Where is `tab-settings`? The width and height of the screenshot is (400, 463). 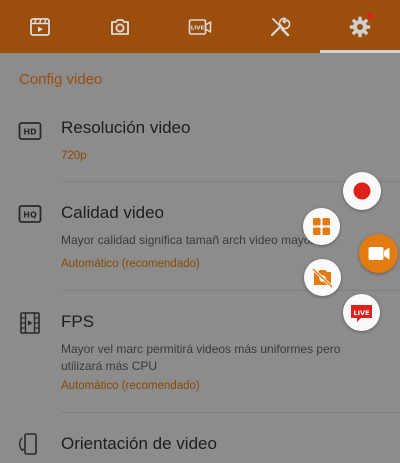
tab-settings is located at coordinates (360, 26).